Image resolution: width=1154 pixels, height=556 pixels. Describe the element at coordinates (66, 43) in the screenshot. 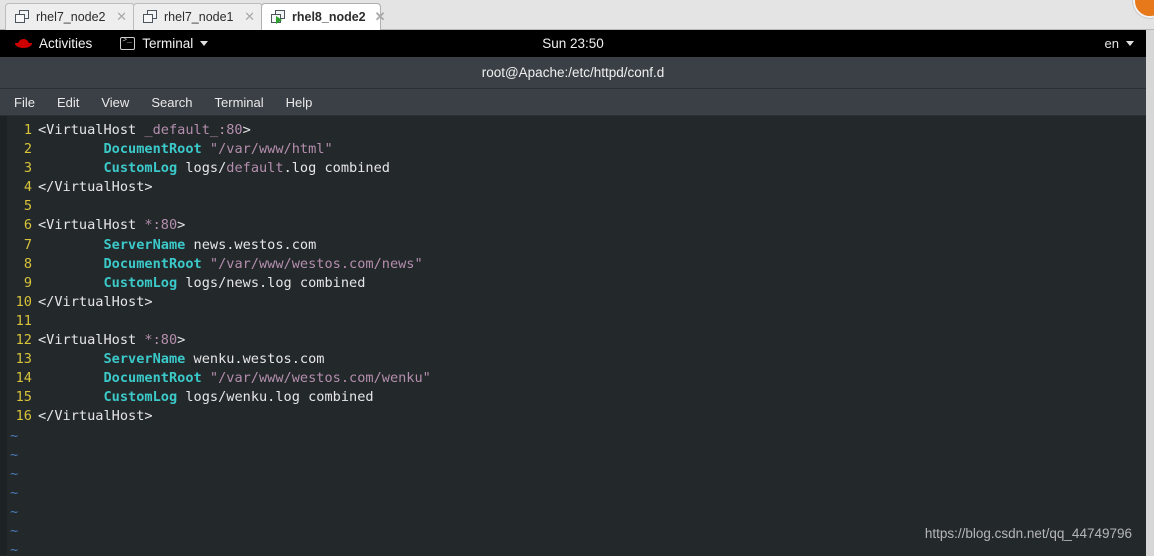

I see `activities-label: Activities` at that location.